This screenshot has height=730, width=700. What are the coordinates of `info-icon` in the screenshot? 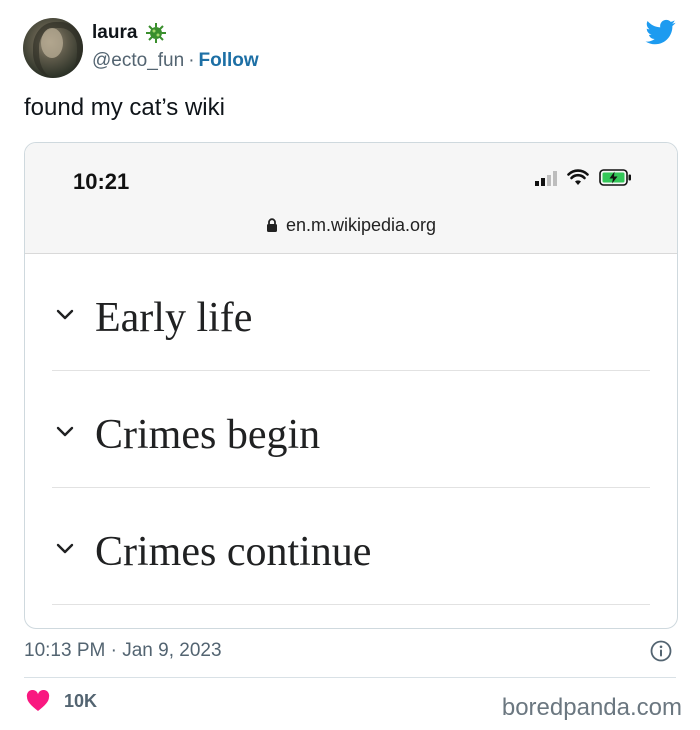 It's located at (661, 651).